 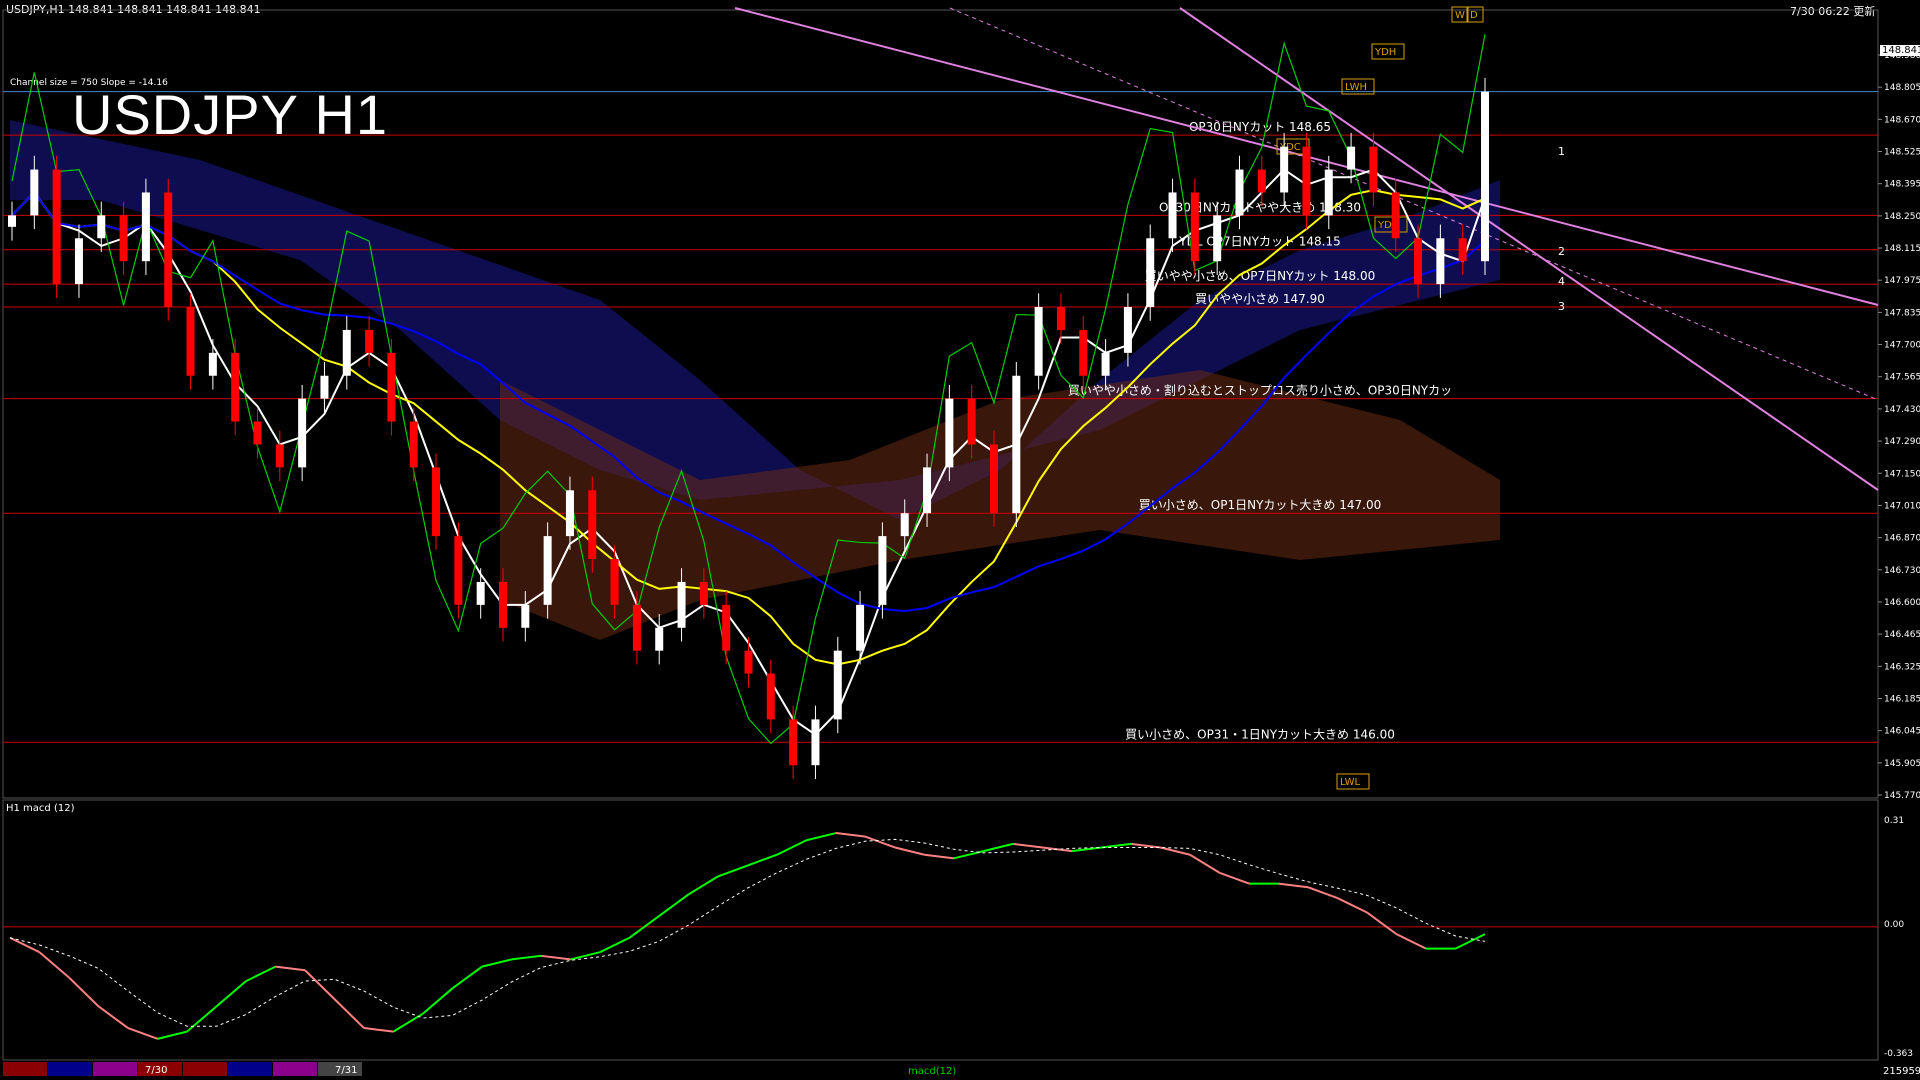 What do you see at coordinates (1902, 249) in the screenshot?
I see `y-tick-label: 148.115` at bounding box center [1902, 249].